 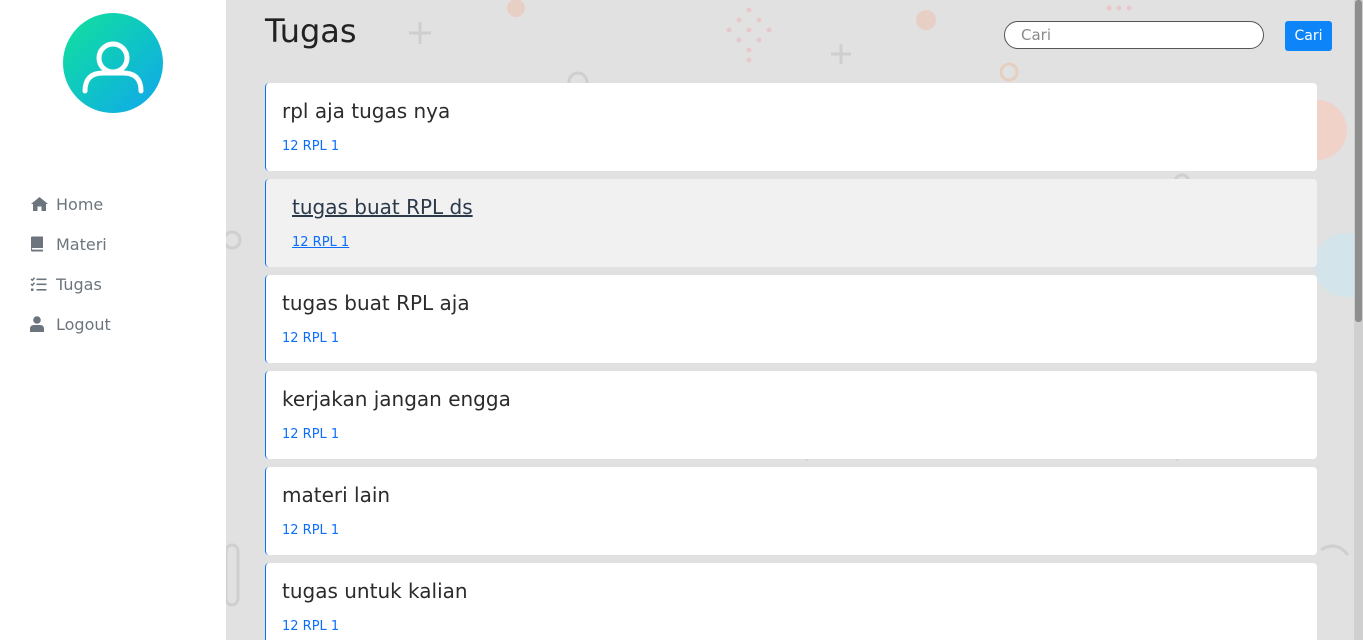 I want to click on sidebar-item-logout: Logout, so click(x=113, y=324).